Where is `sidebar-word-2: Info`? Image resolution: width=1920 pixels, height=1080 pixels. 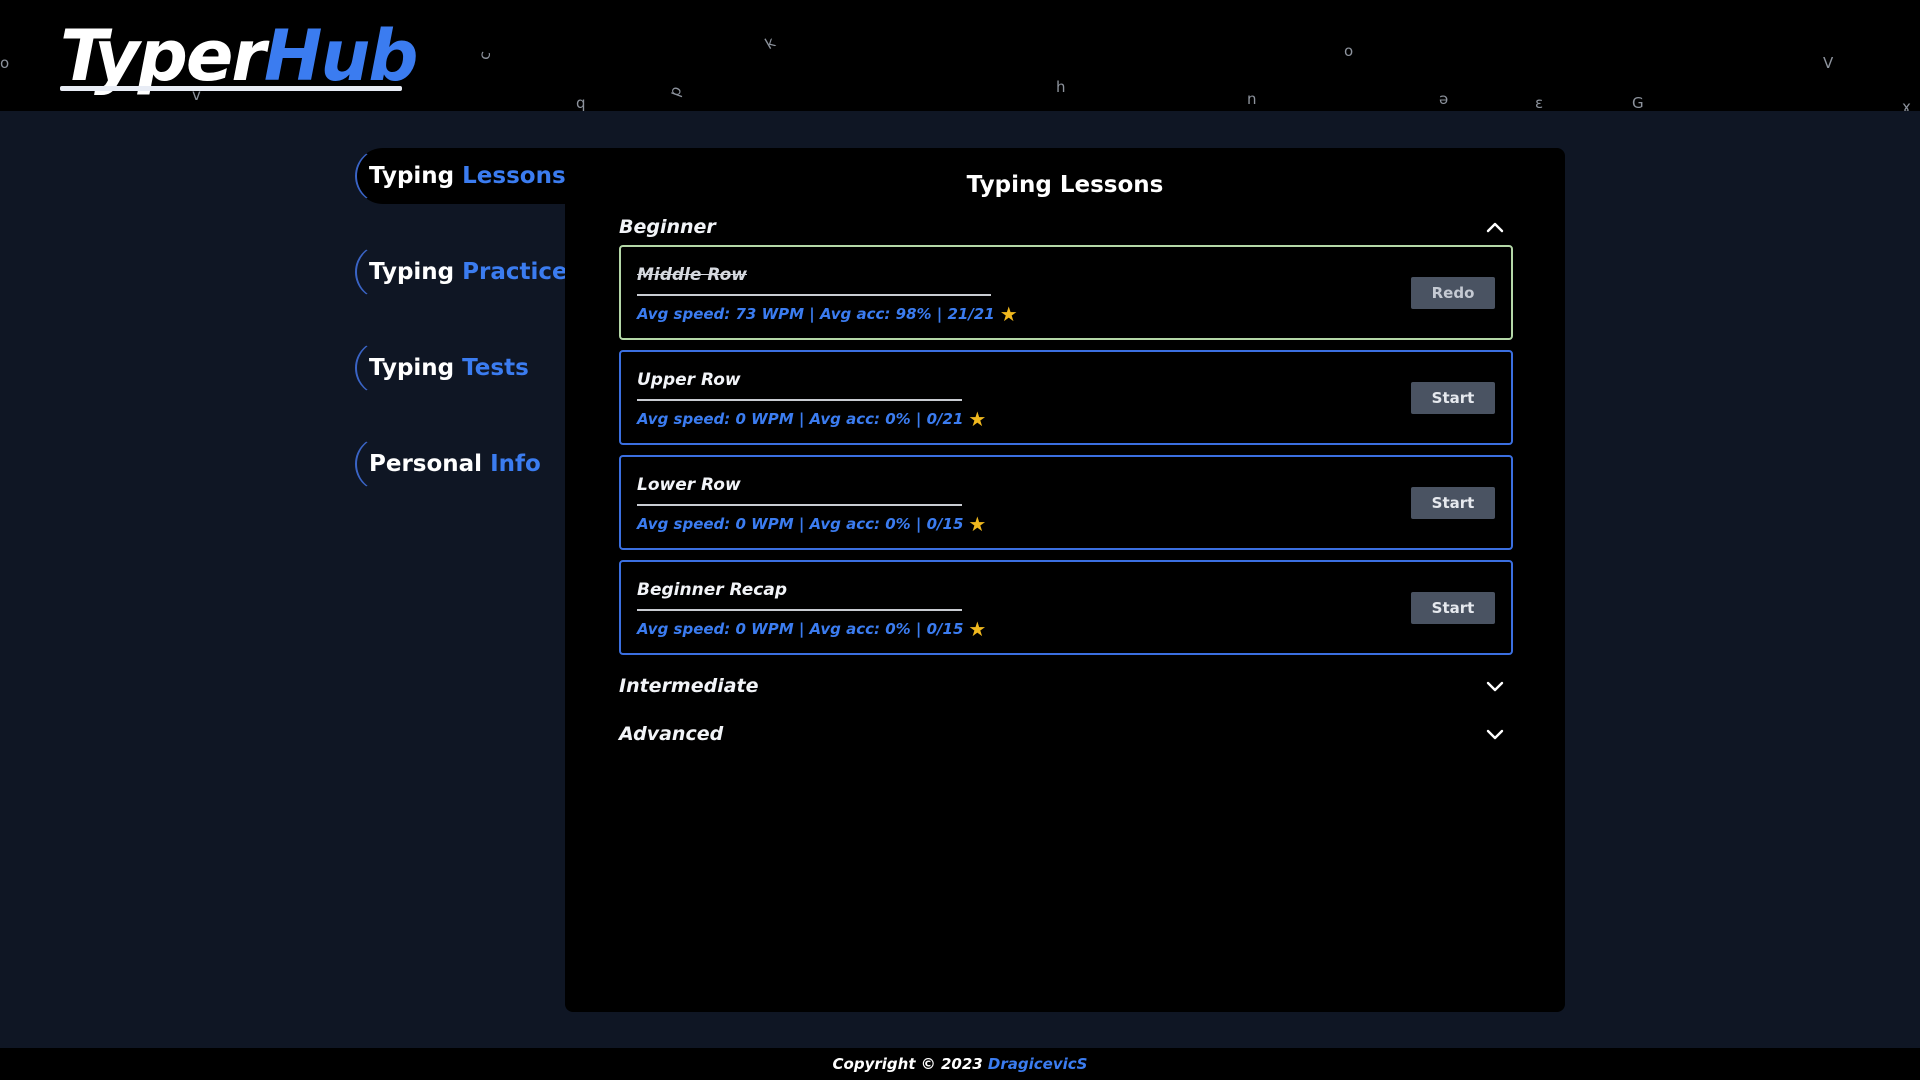 sidebar-word-2: Info is located at coordinates (515, 464).